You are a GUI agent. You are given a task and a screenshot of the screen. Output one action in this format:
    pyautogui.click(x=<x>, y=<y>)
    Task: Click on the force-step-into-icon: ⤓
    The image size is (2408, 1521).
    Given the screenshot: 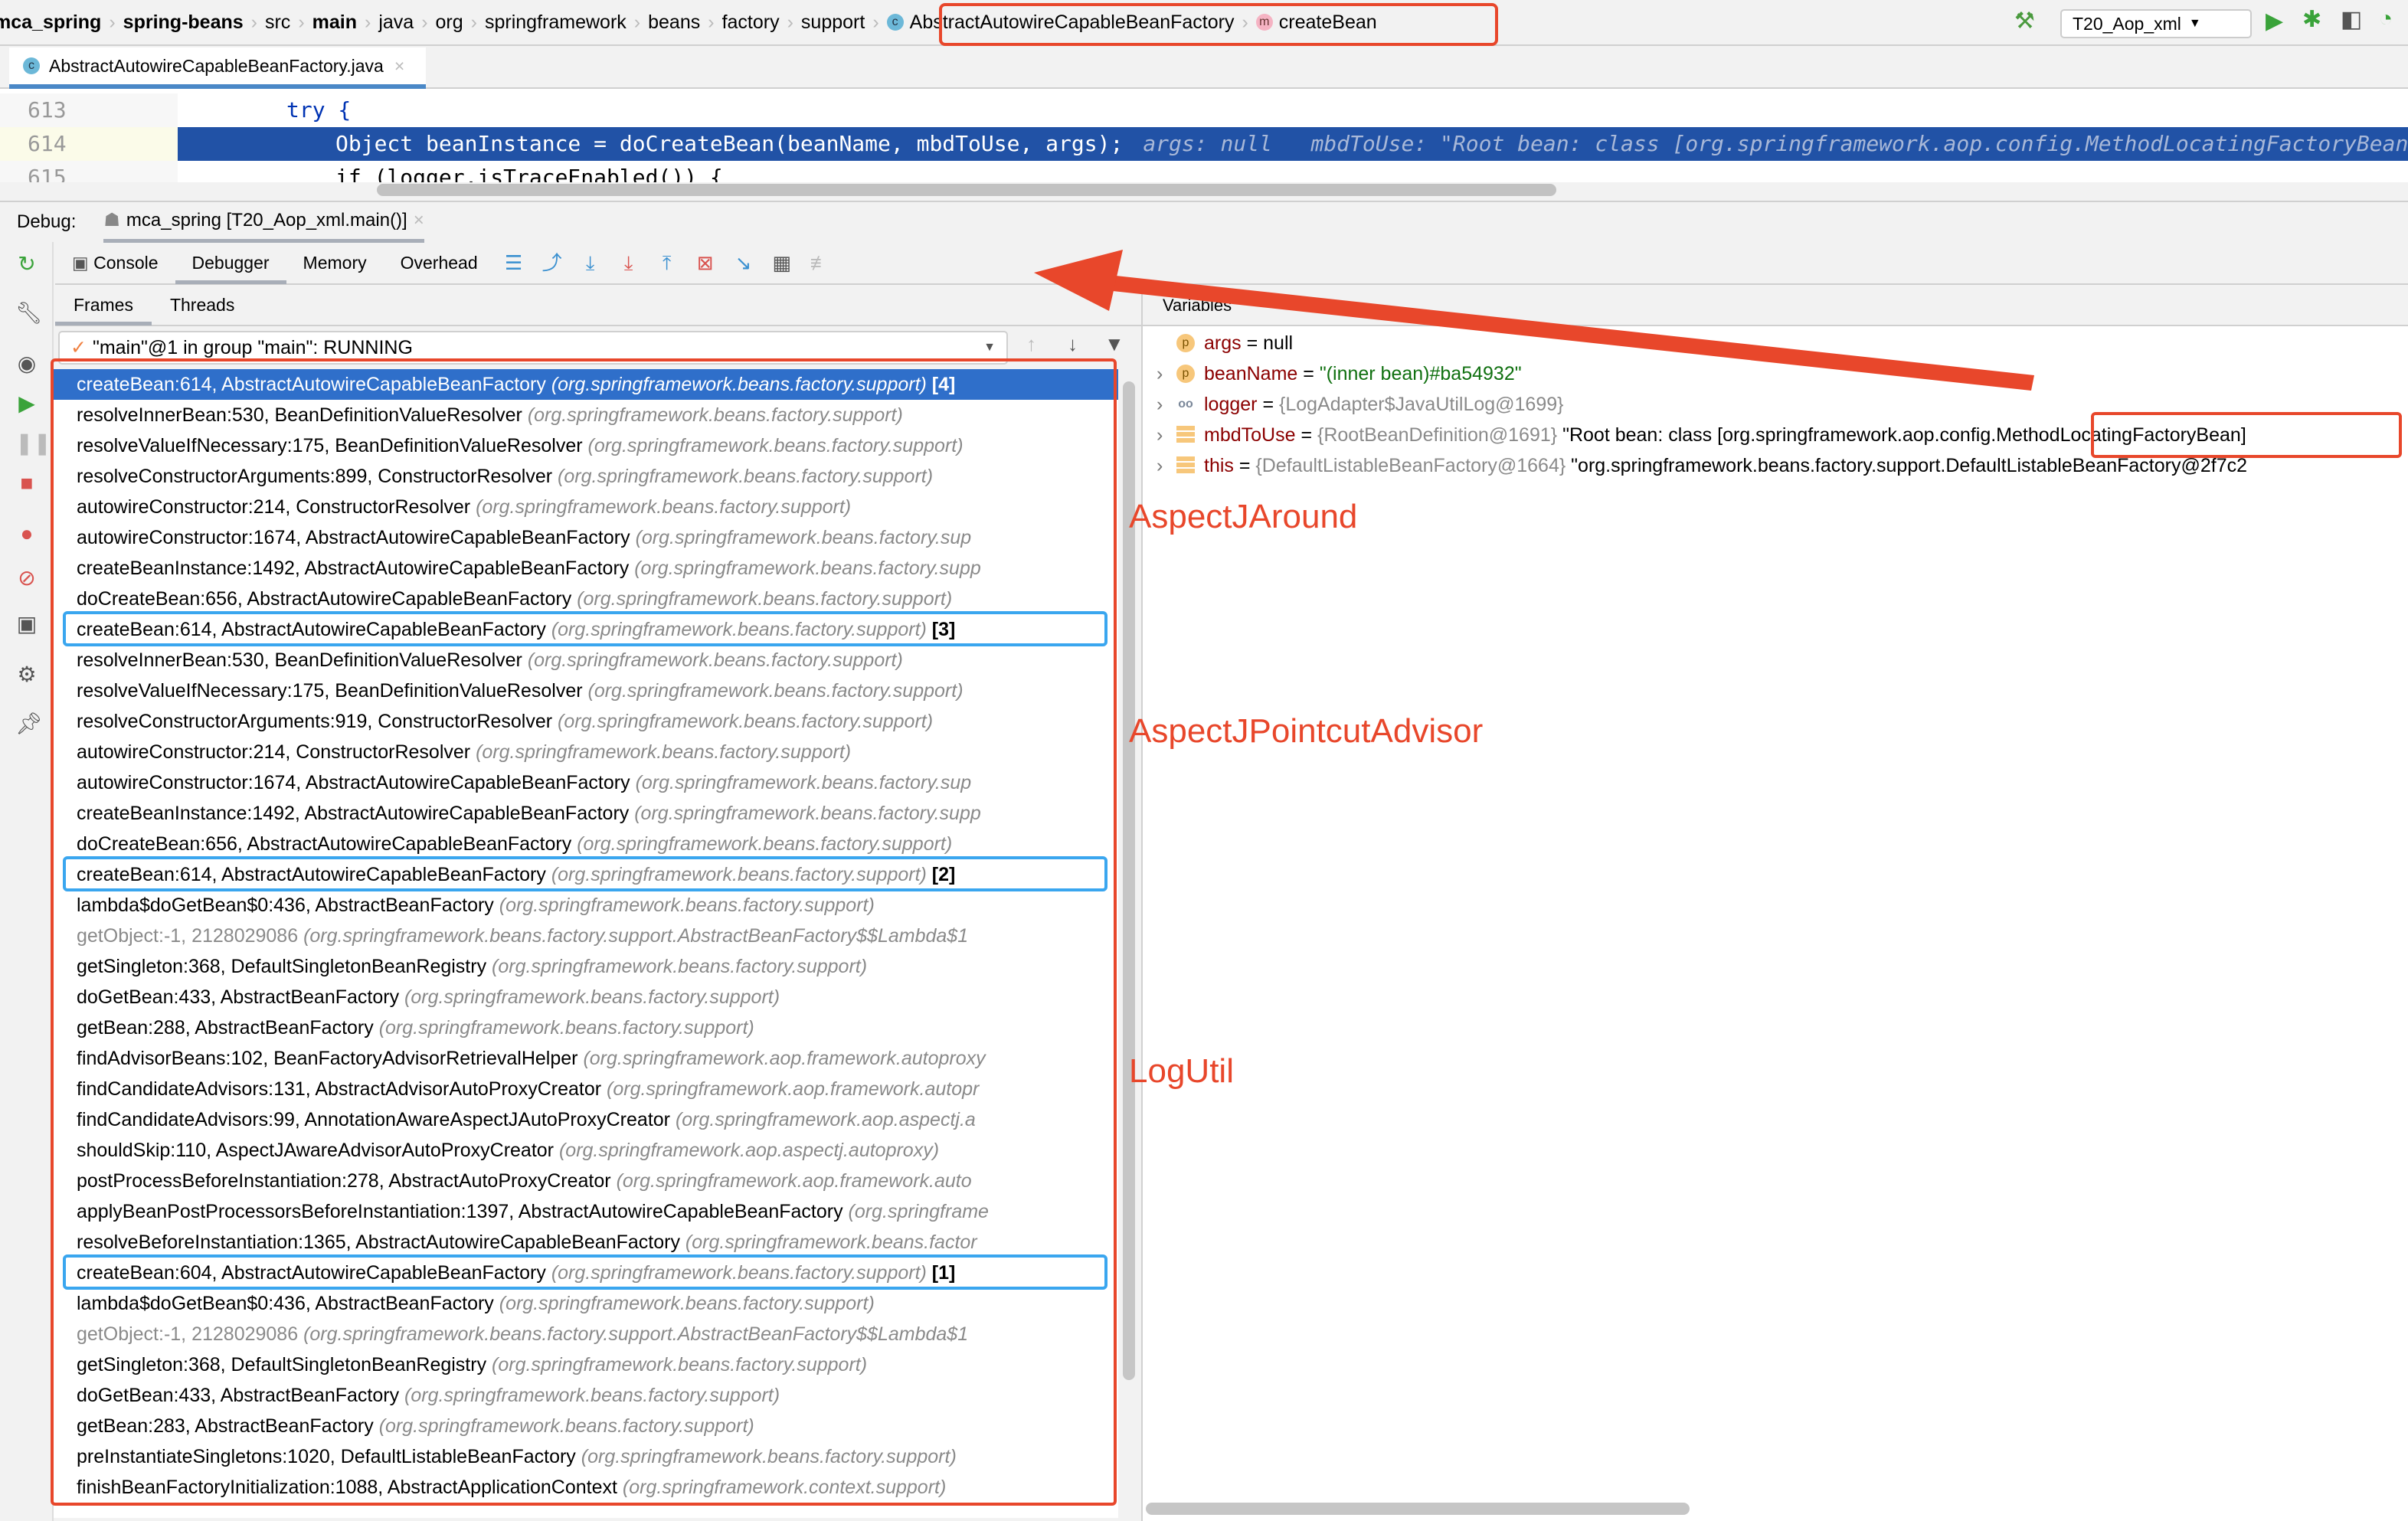 What is the action you would take?
    pyautogui.click(x=629, y=263)
    